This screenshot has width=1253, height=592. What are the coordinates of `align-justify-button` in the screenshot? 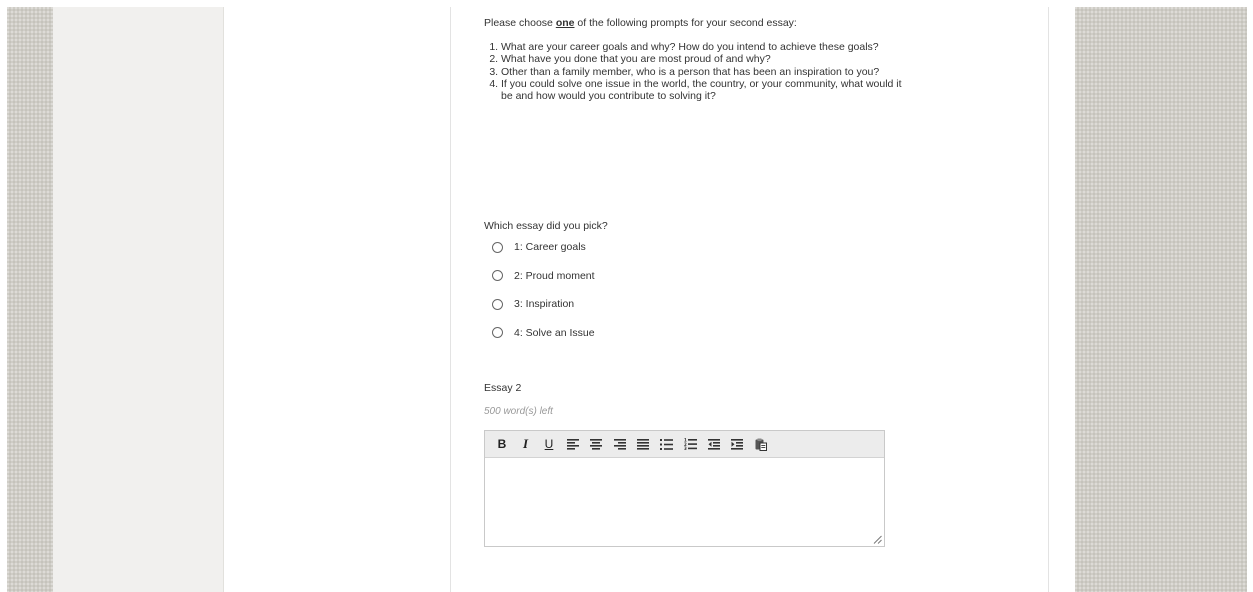 It's located at (643, 444).